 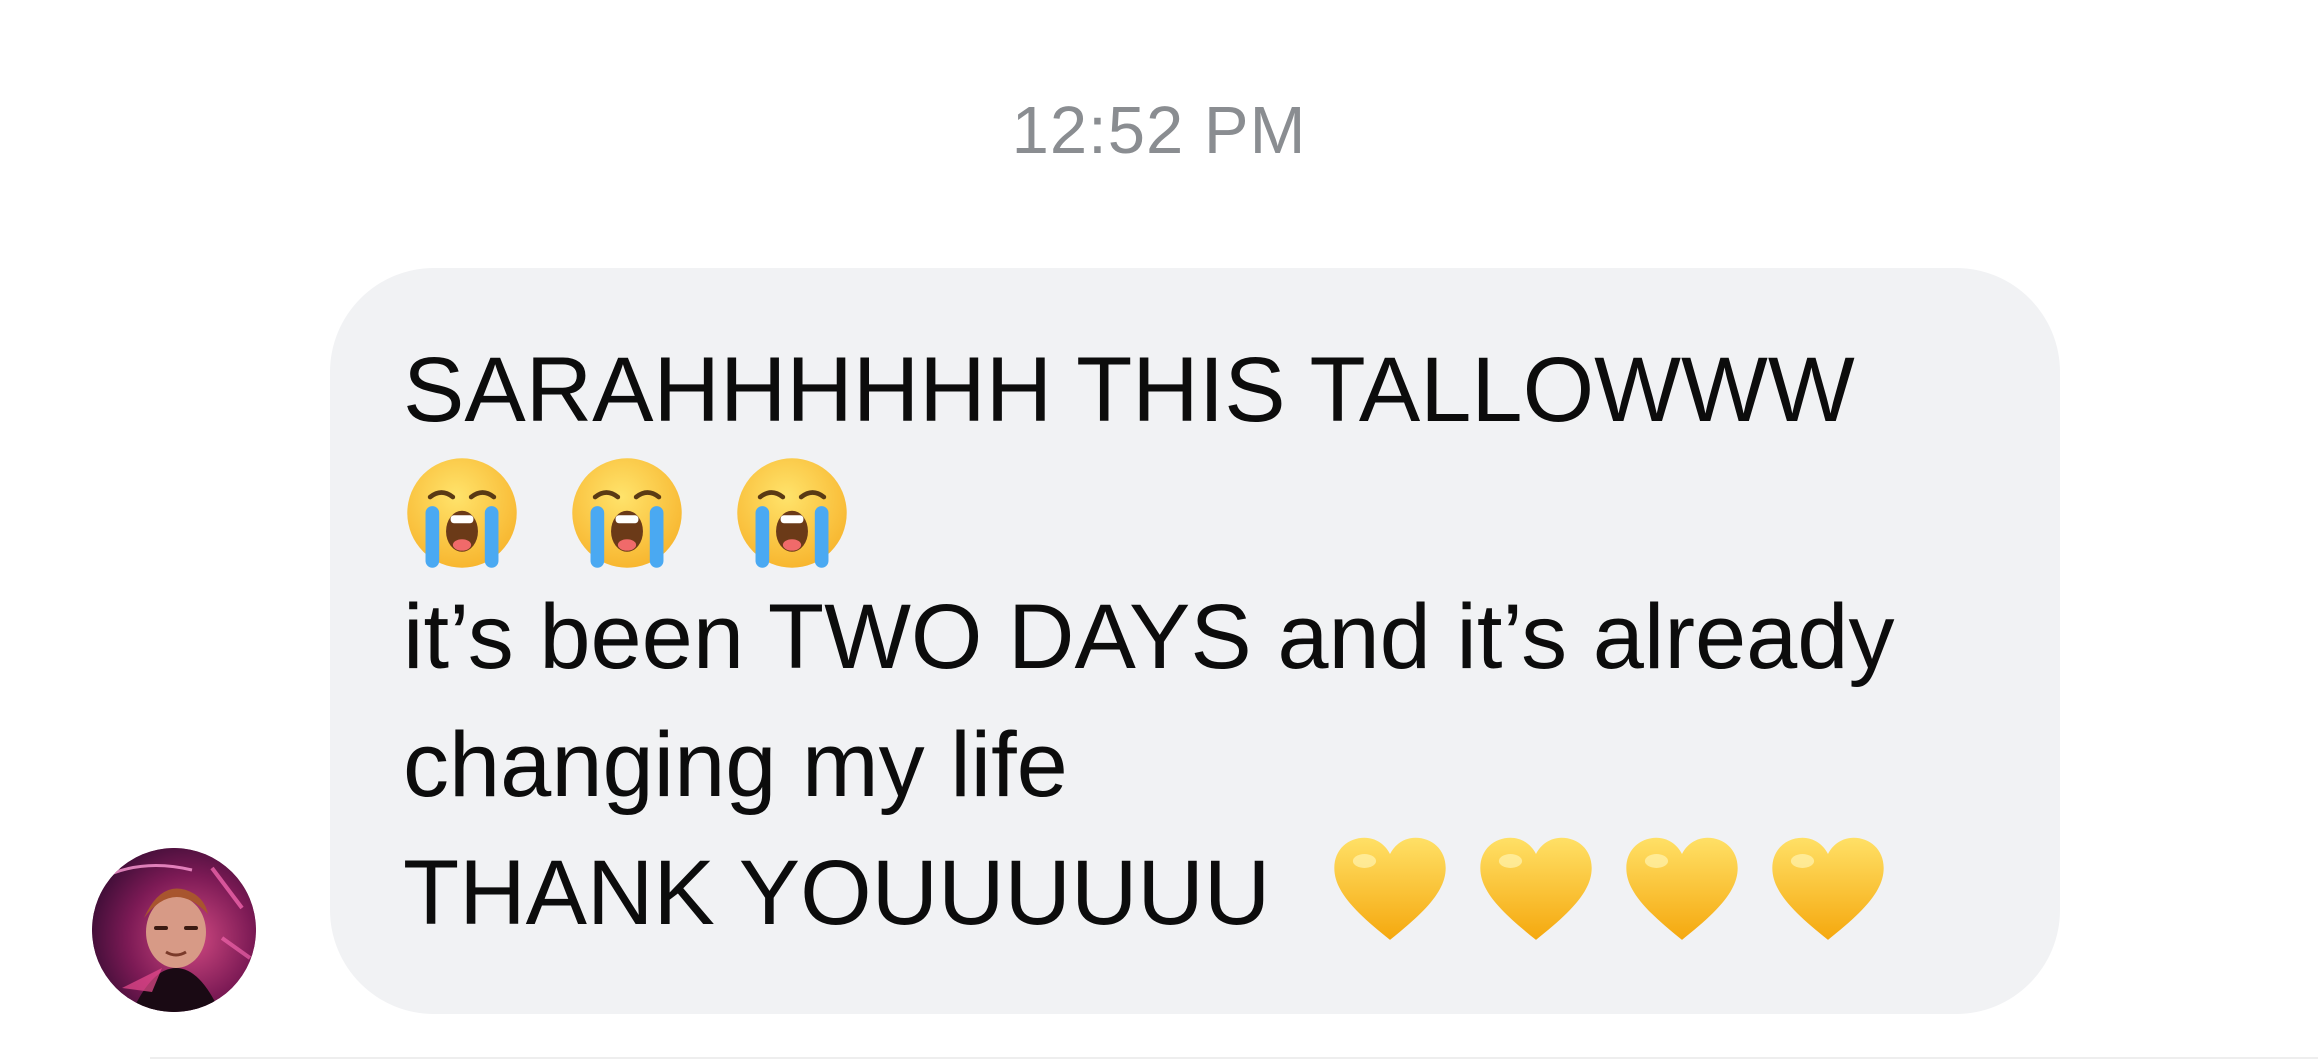 I want to click on crying-emoji-row, so click(x=1202, y=512).